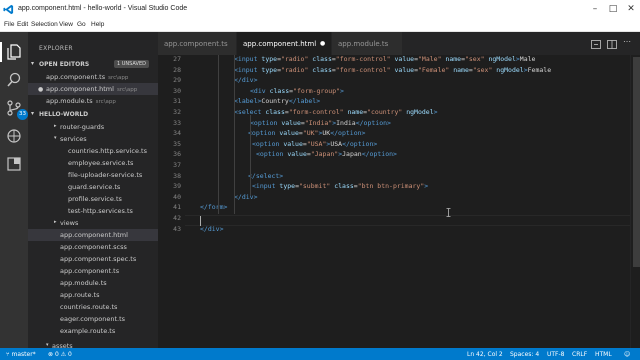  I want to click on open-editor-item: ● app.component.html src\app, so click(93, 89).